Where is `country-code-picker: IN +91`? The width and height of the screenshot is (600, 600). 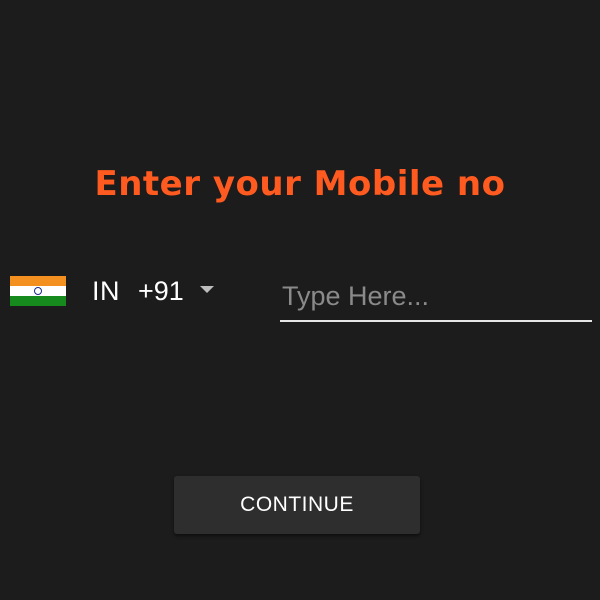
country-code-picker: IN +91 is located at coordinates (130, 291).